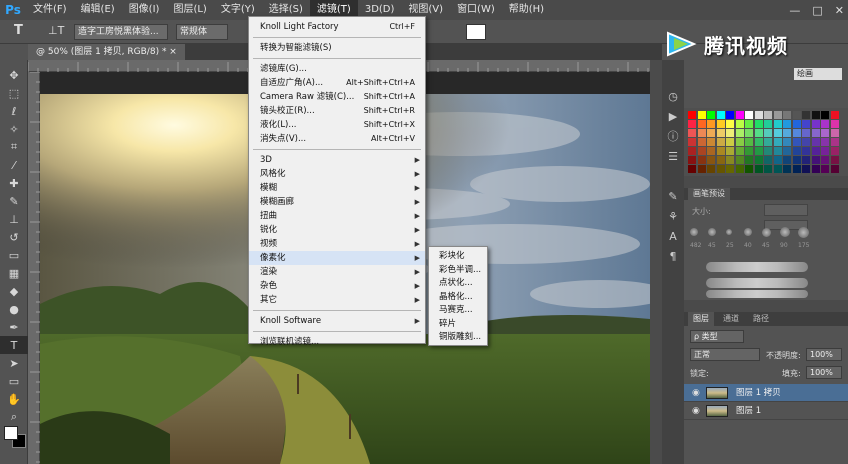 The height and width of the screenshot is (464, 848). Describe the element at coordinates (106, 52) in the screenshot. I see `document-tab: @ 50% (图层 1 拷贝, RGB/8) * ×` at that location.